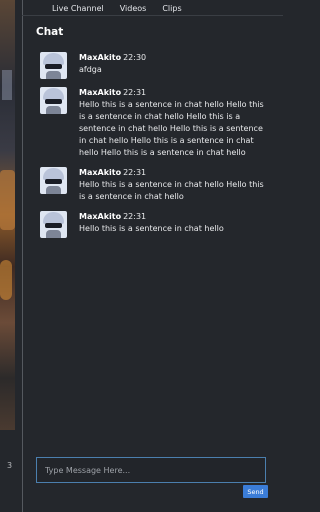 The height and width of the screenshot is (512, 320). Describe the element at coordinates (90, 69) in the screenshot. I see `message-text: afdga` at that location.